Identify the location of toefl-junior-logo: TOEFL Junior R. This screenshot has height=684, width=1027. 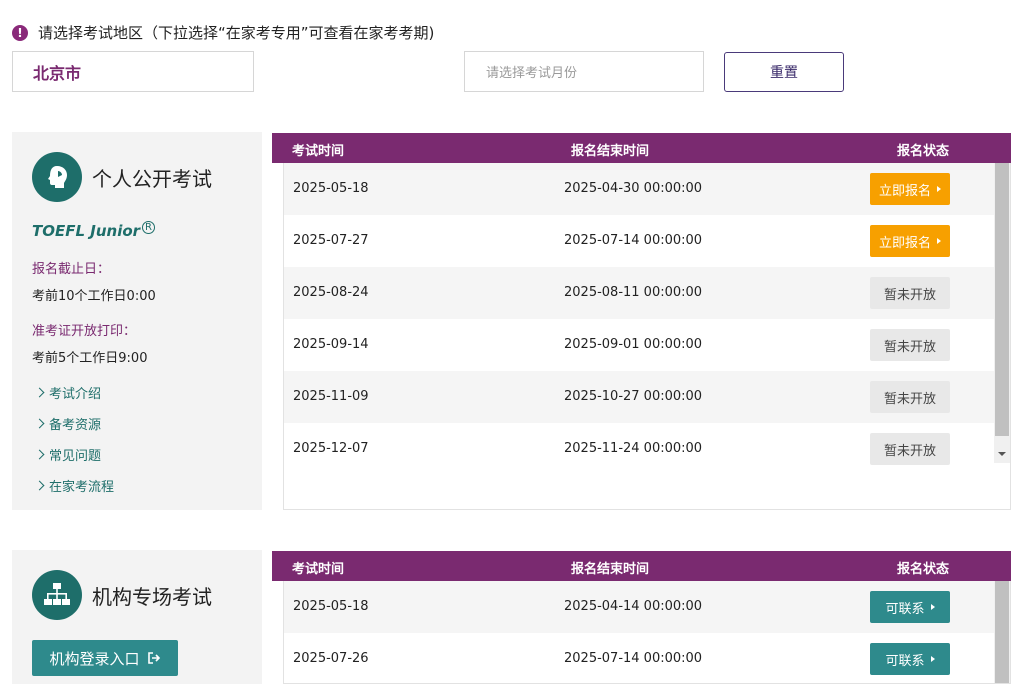
(137, 235).